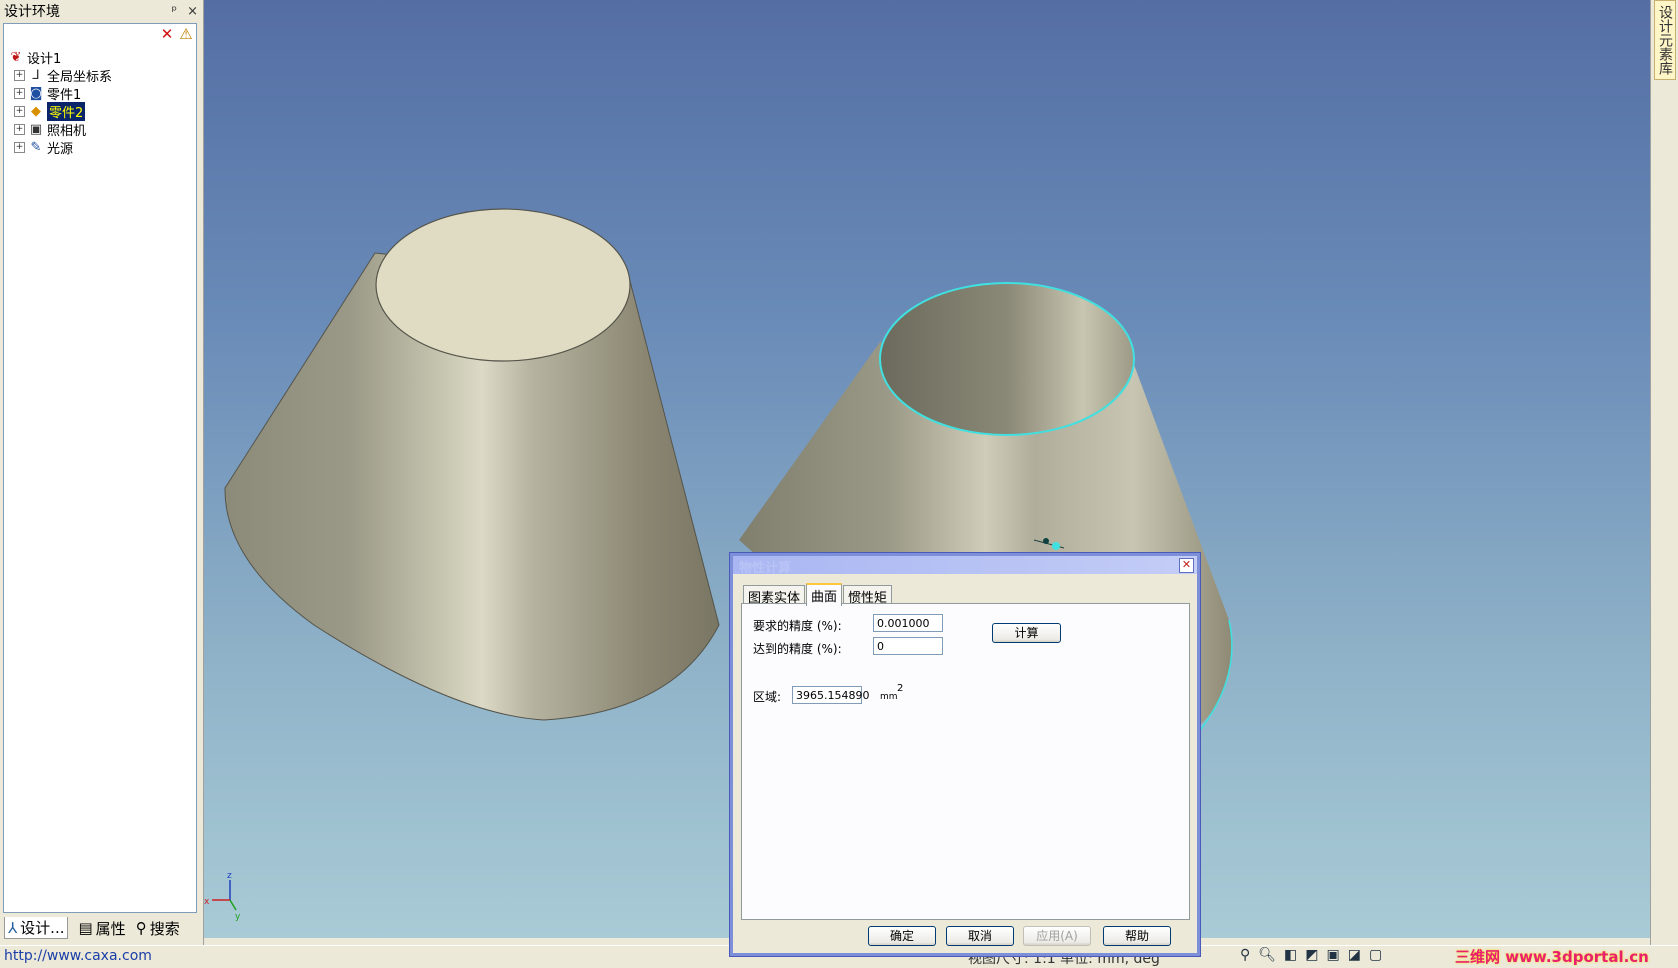 This screenshot has width=1678, height=968. Describe the element at coordinates (192, 11) in the screenshot. I see `close-icon: ×` at that location.